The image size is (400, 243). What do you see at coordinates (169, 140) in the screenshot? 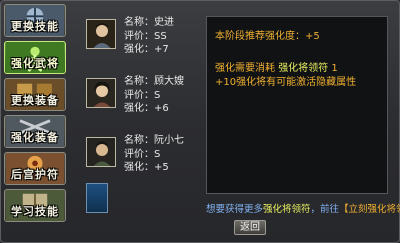
I see `character-name: 阮小七` at bounding box center [169, 140].